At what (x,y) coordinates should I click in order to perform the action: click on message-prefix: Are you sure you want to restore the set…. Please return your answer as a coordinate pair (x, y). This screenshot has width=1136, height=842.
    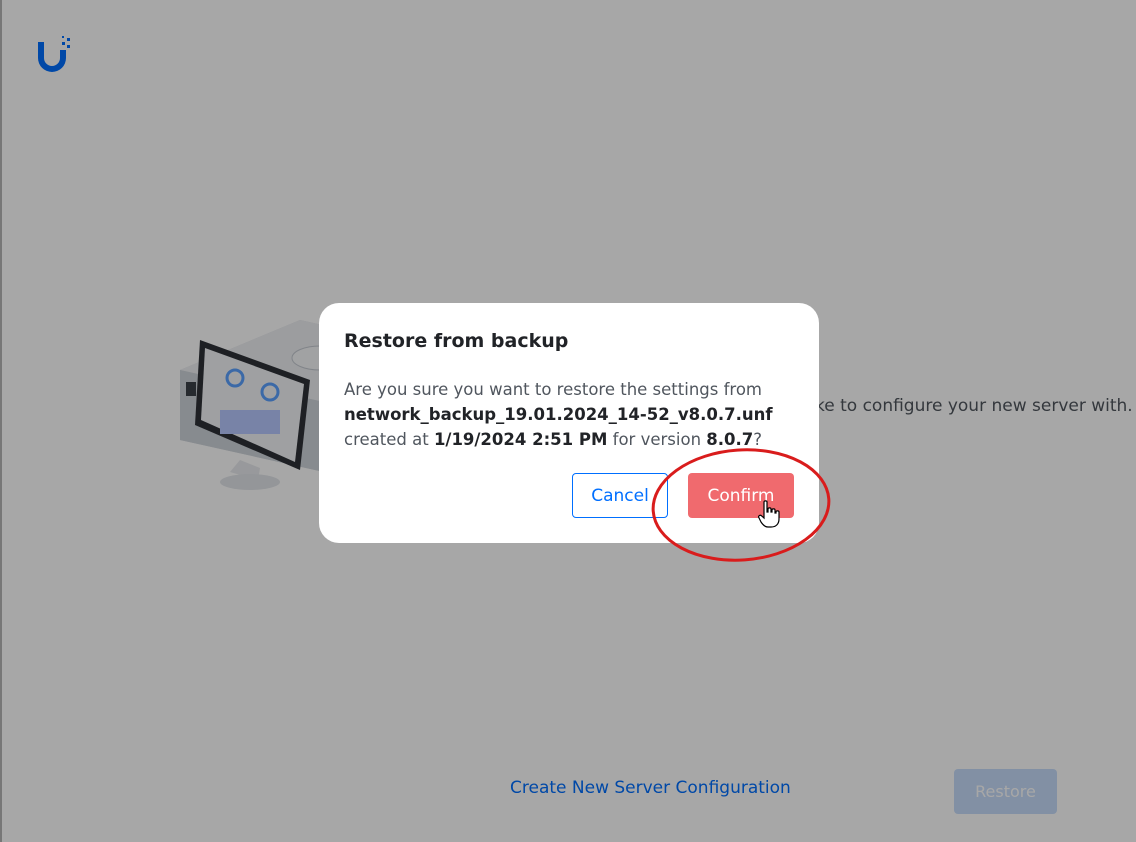
    Looking at the image, I should click on (553, 389).